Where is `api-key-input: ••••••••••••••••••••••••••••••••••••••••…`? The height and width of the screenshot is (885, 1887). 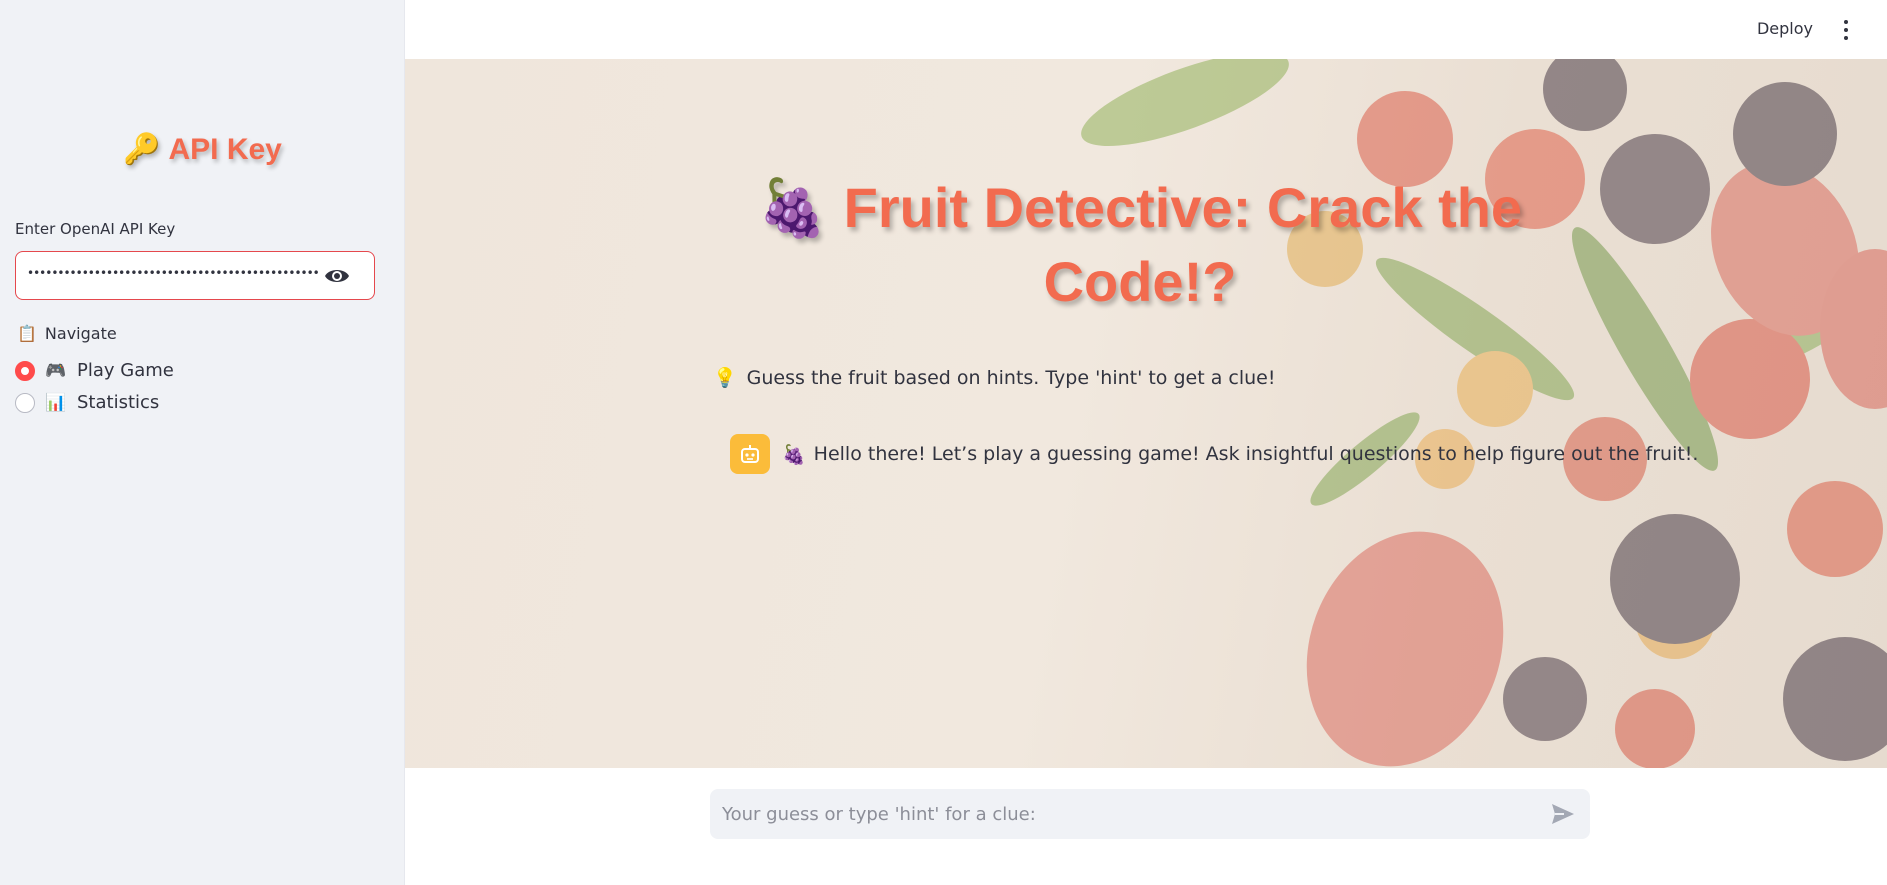
api-key-input: ••••••••••••••••••••••••••••••••••••••••… is located at coordinates (195, 275).